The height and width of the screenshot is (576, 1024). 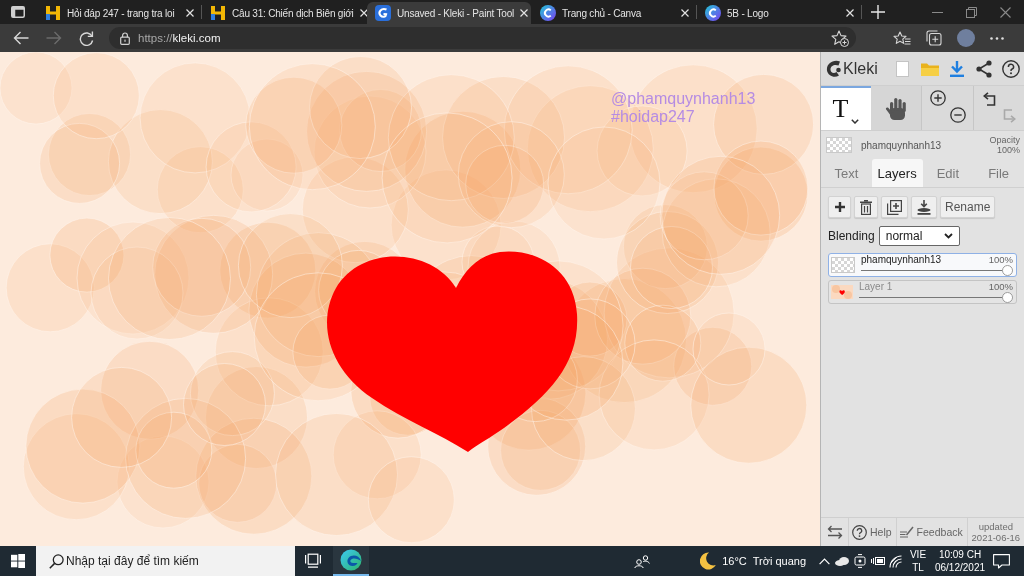 I want to click on browser-tab: Hỏi đáp 247 - trang tra loi, so click(x=119, y=13).